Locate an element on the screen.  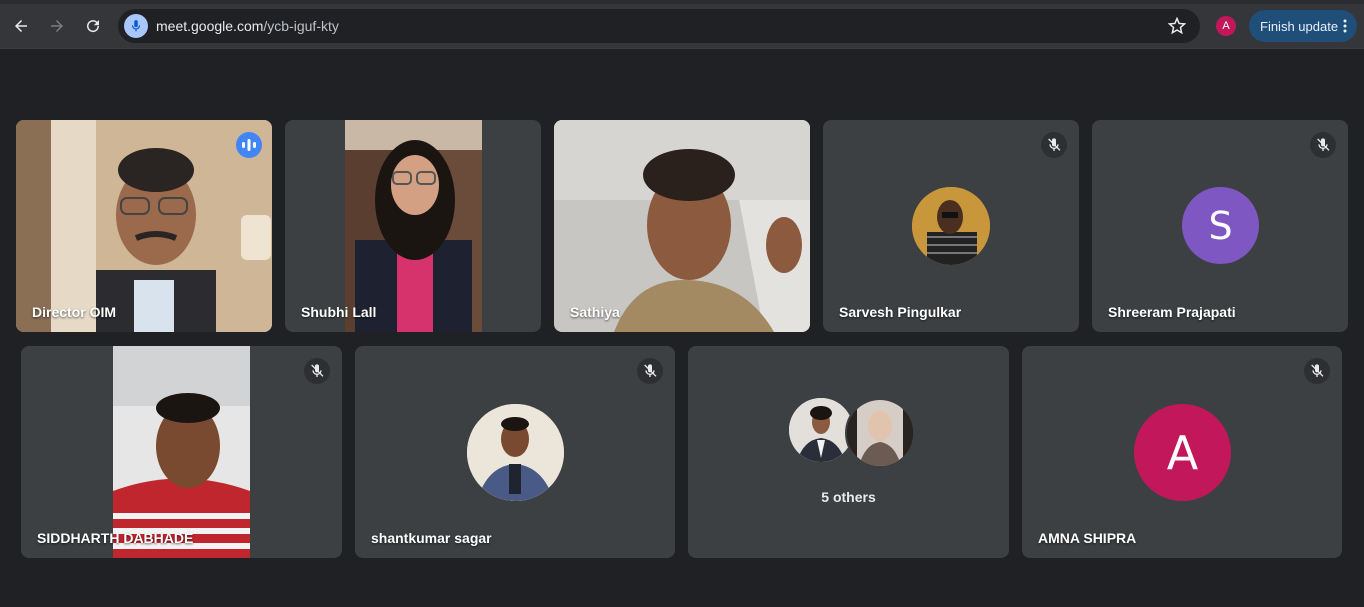
url-text: meet.google.com/ycb-iguf-kty is located at coordinates (247, 26).